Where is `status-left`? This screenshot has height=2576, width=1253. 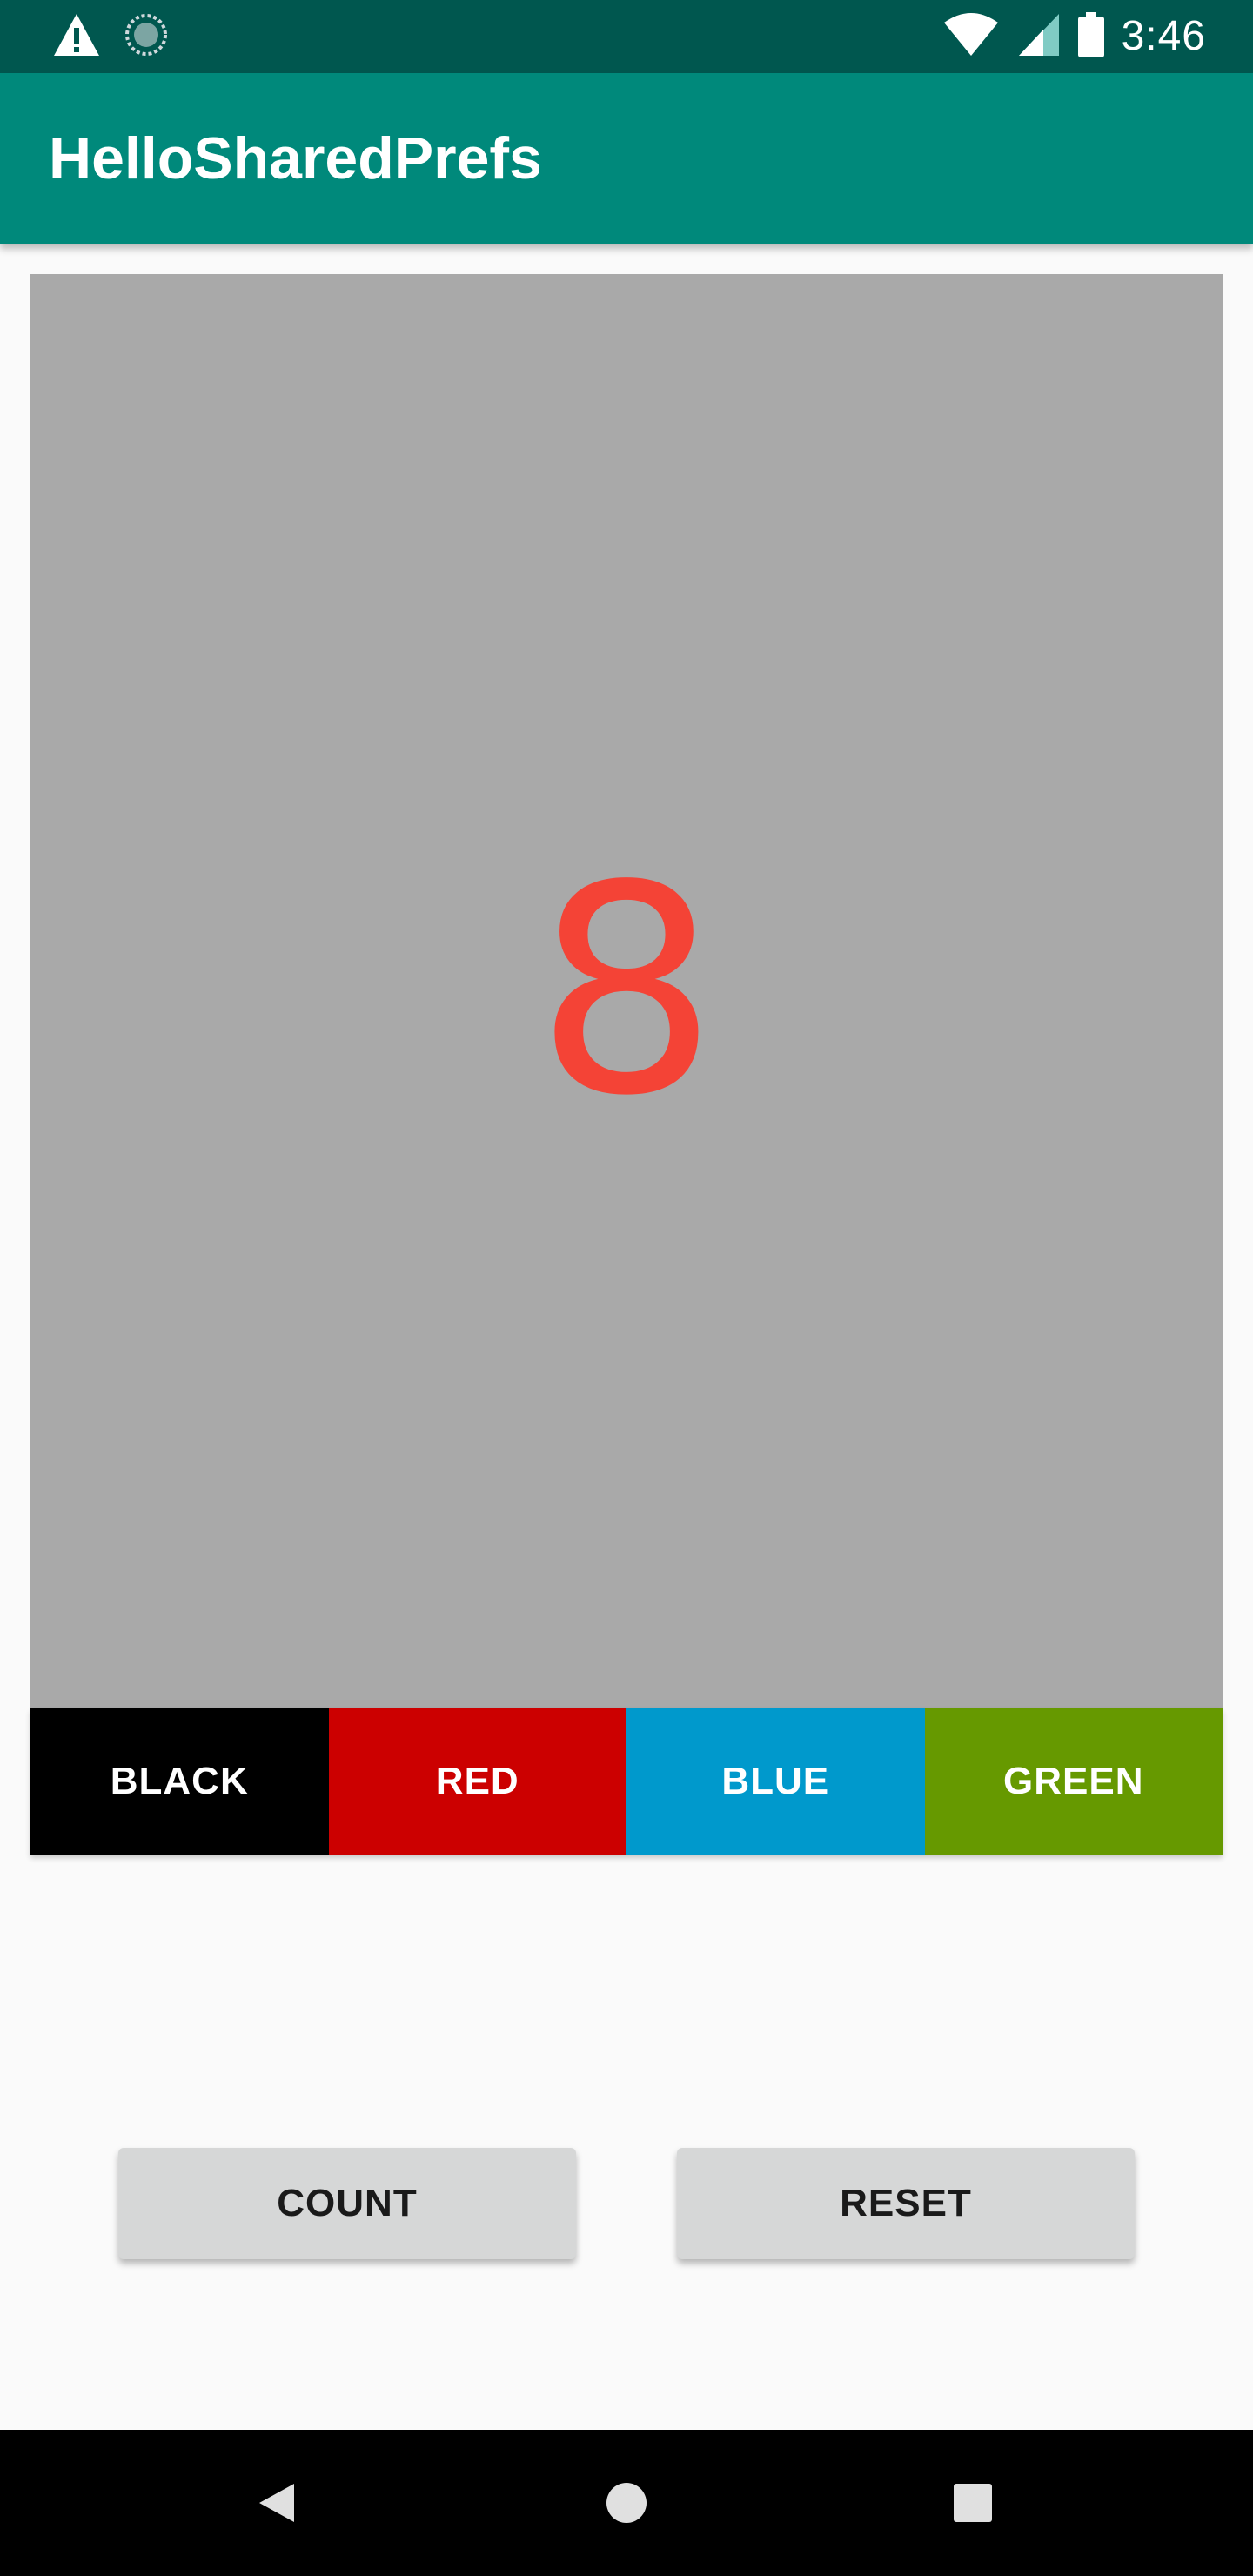
status-left is located at coordinates (110, 37).